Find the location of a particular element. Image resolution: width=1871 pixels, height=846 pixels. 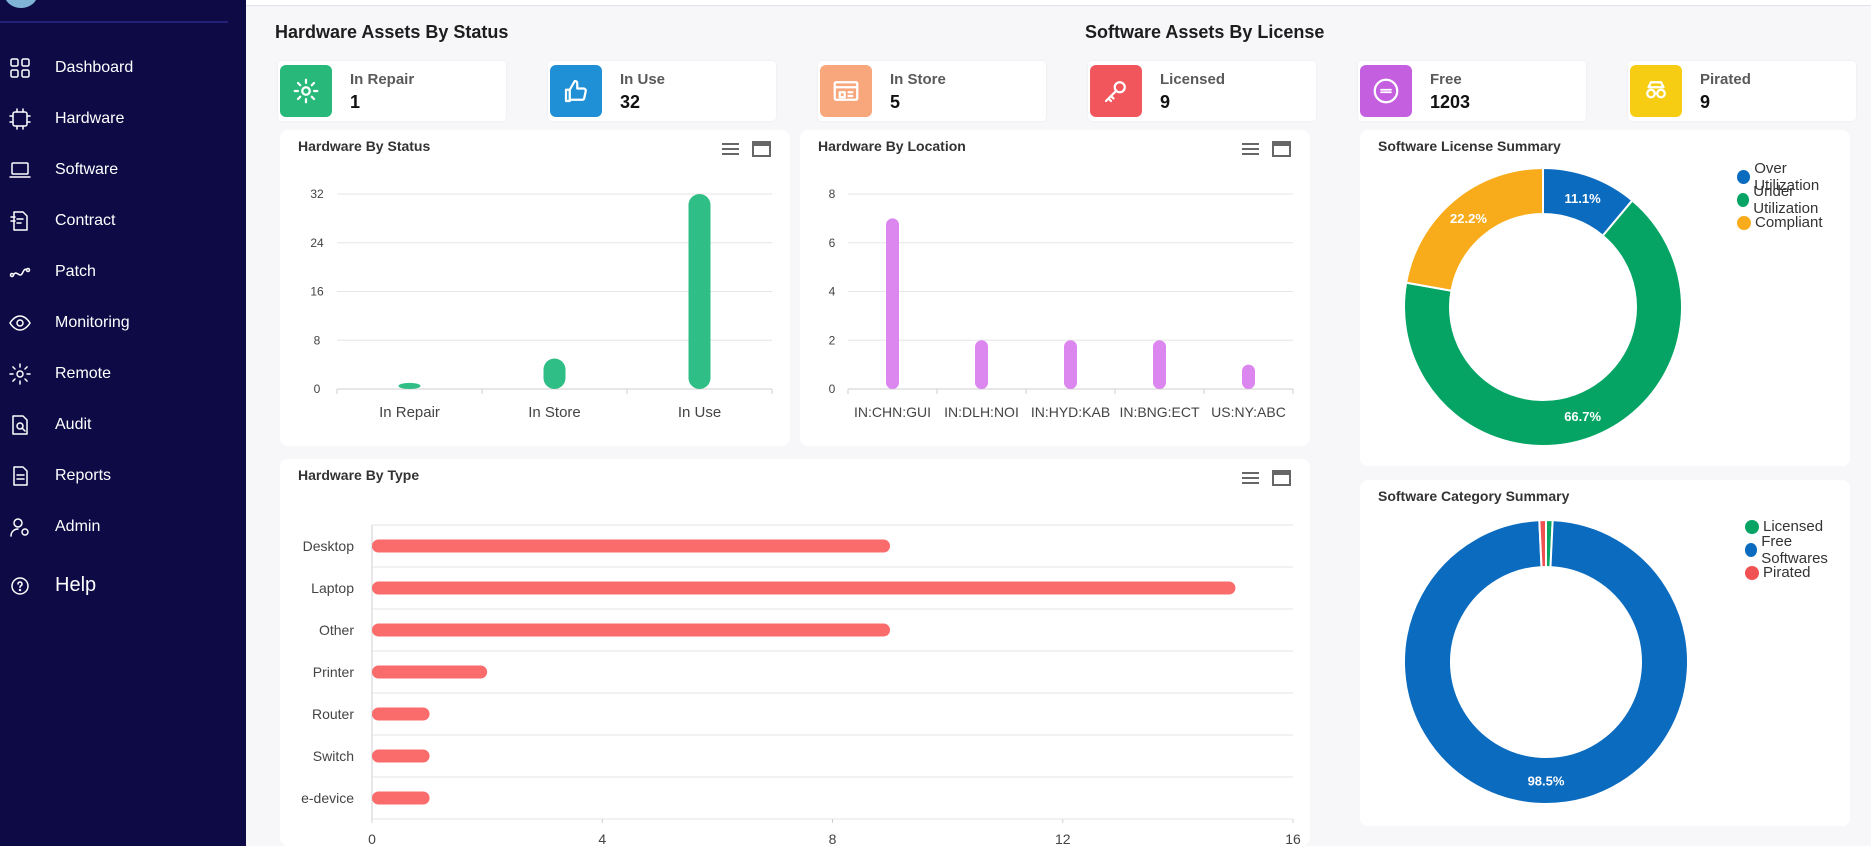

x-tick-label: In Use is located at coordinates (699, 412).